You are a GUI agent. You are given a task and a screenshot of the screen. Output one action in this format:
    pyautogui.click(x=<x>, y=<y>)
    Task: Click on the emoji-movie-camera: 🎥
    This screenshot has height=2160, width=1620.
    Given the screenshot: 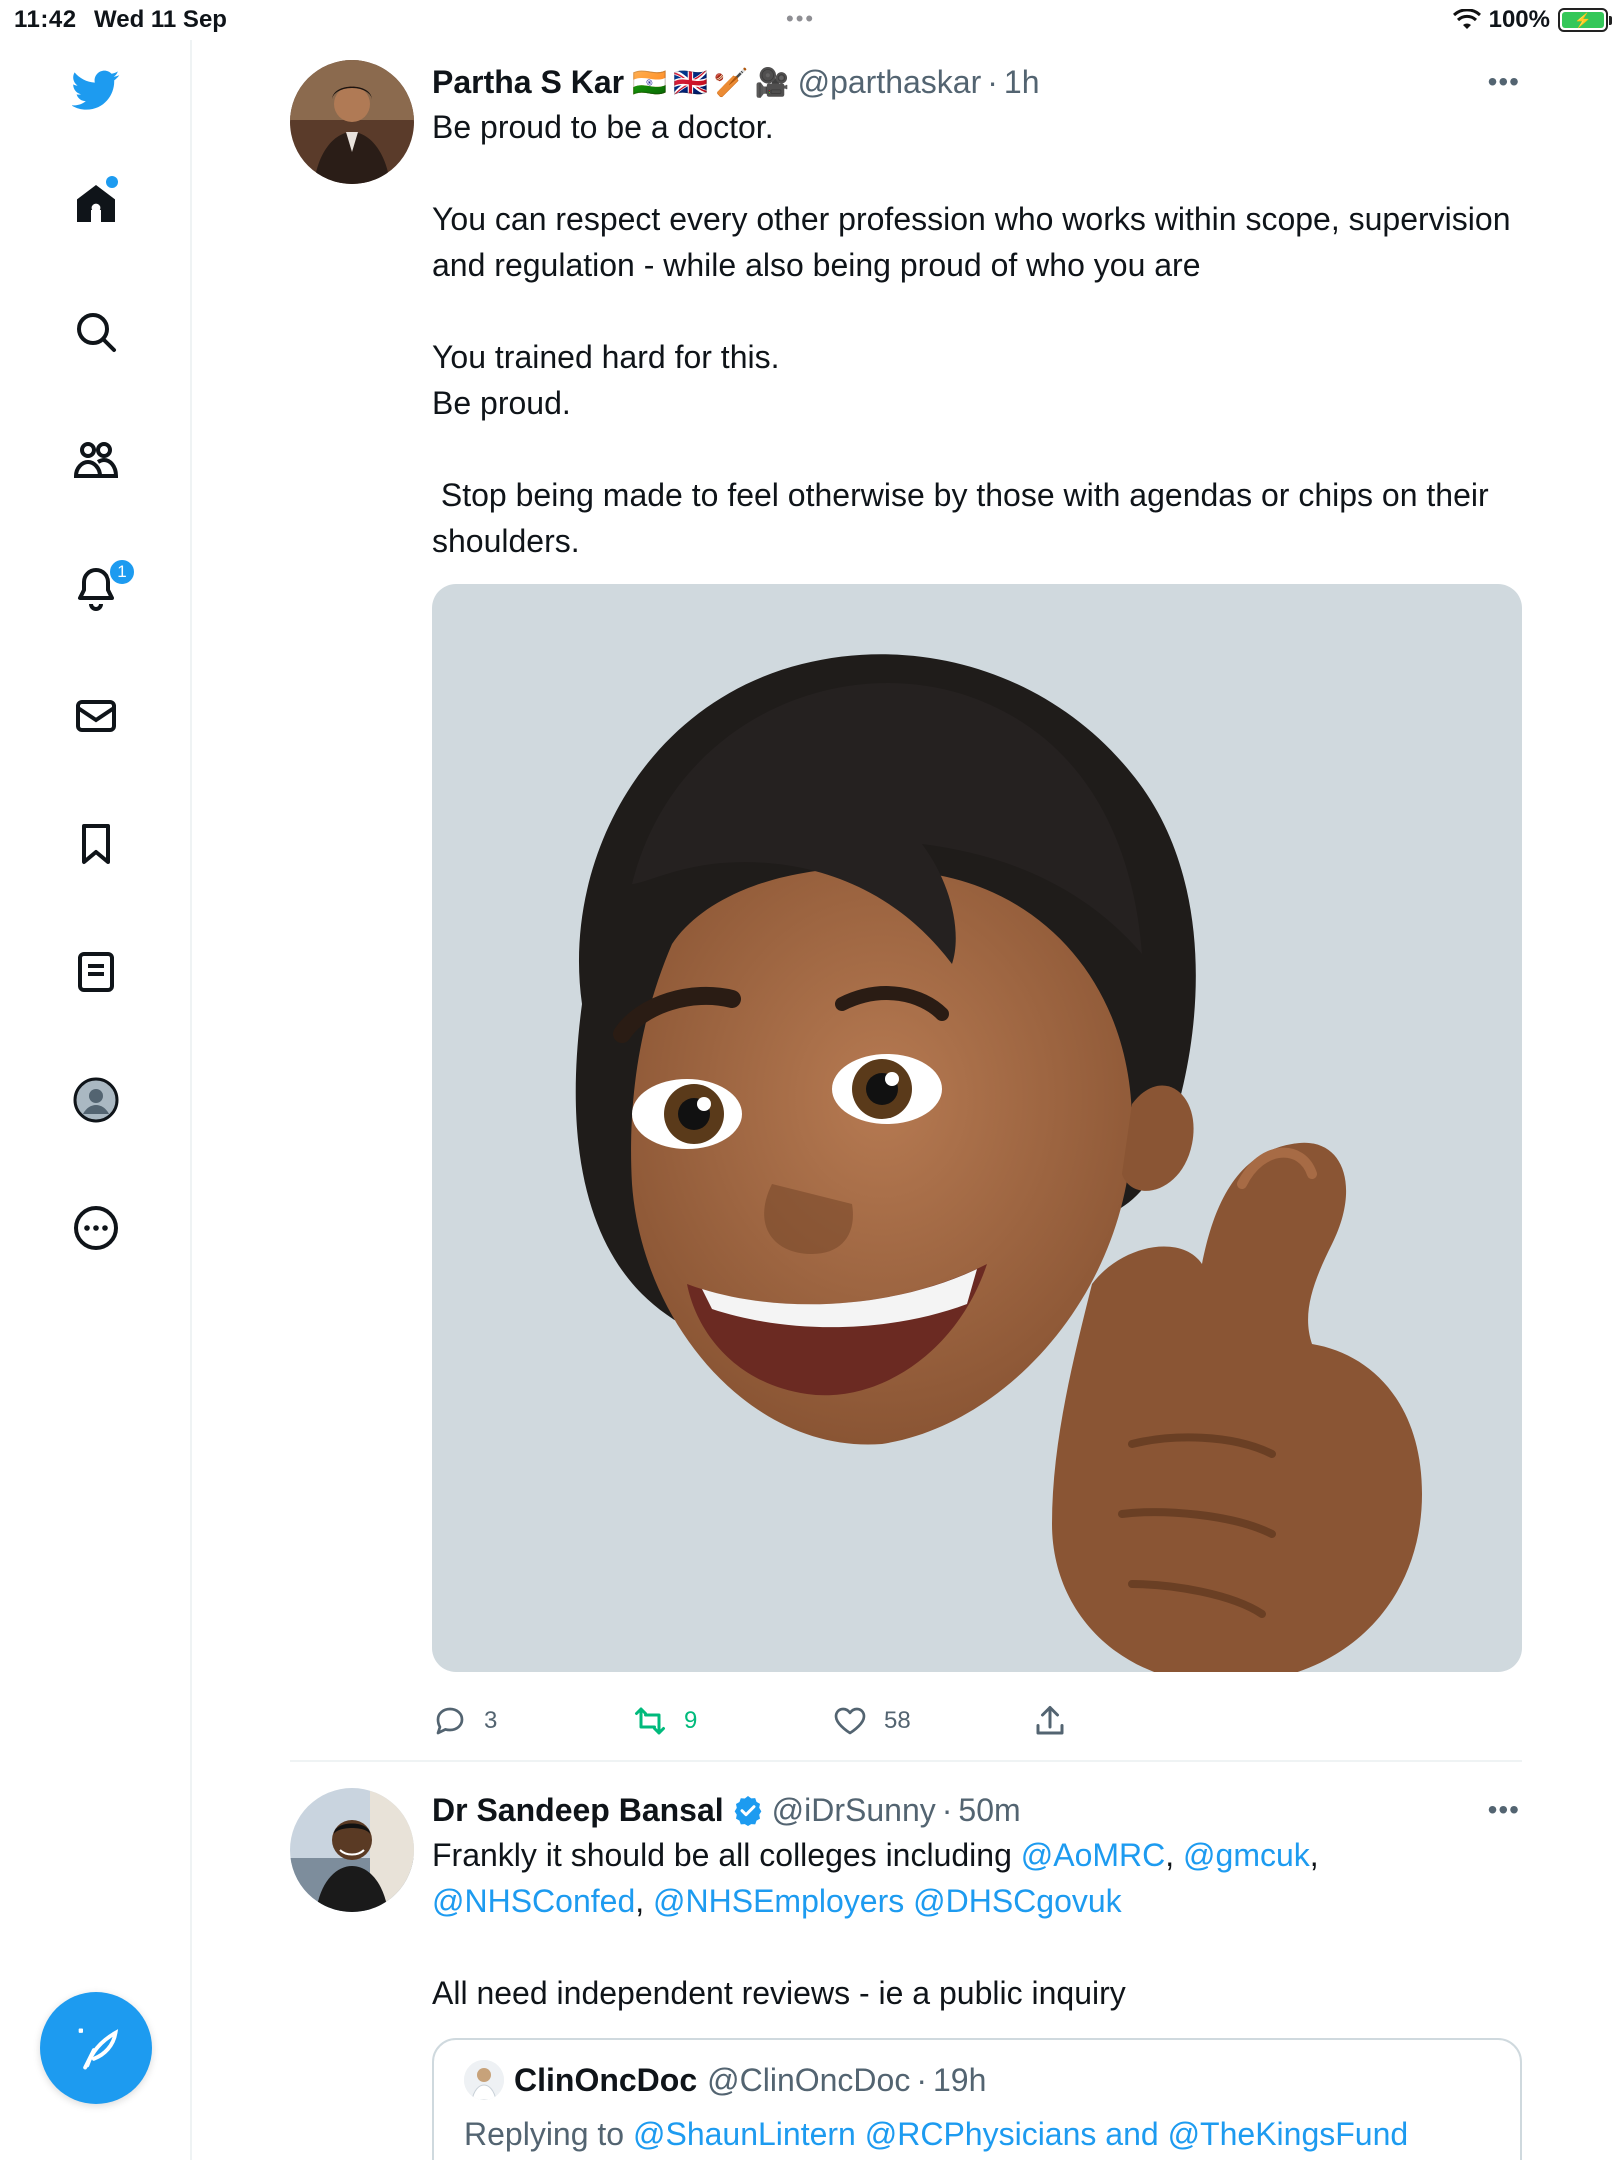 What is the action you would take?
    pyautogui.click(x=772, y=82)
    